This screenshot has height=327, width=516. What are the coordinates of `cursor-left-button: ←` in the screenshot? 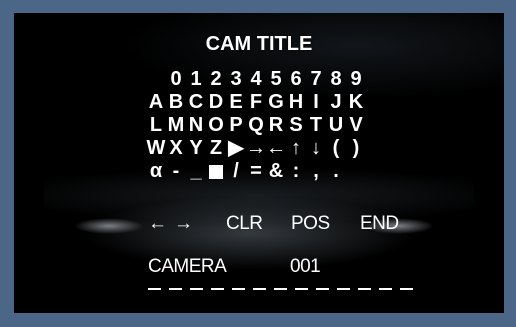 It's located at (157, 224).